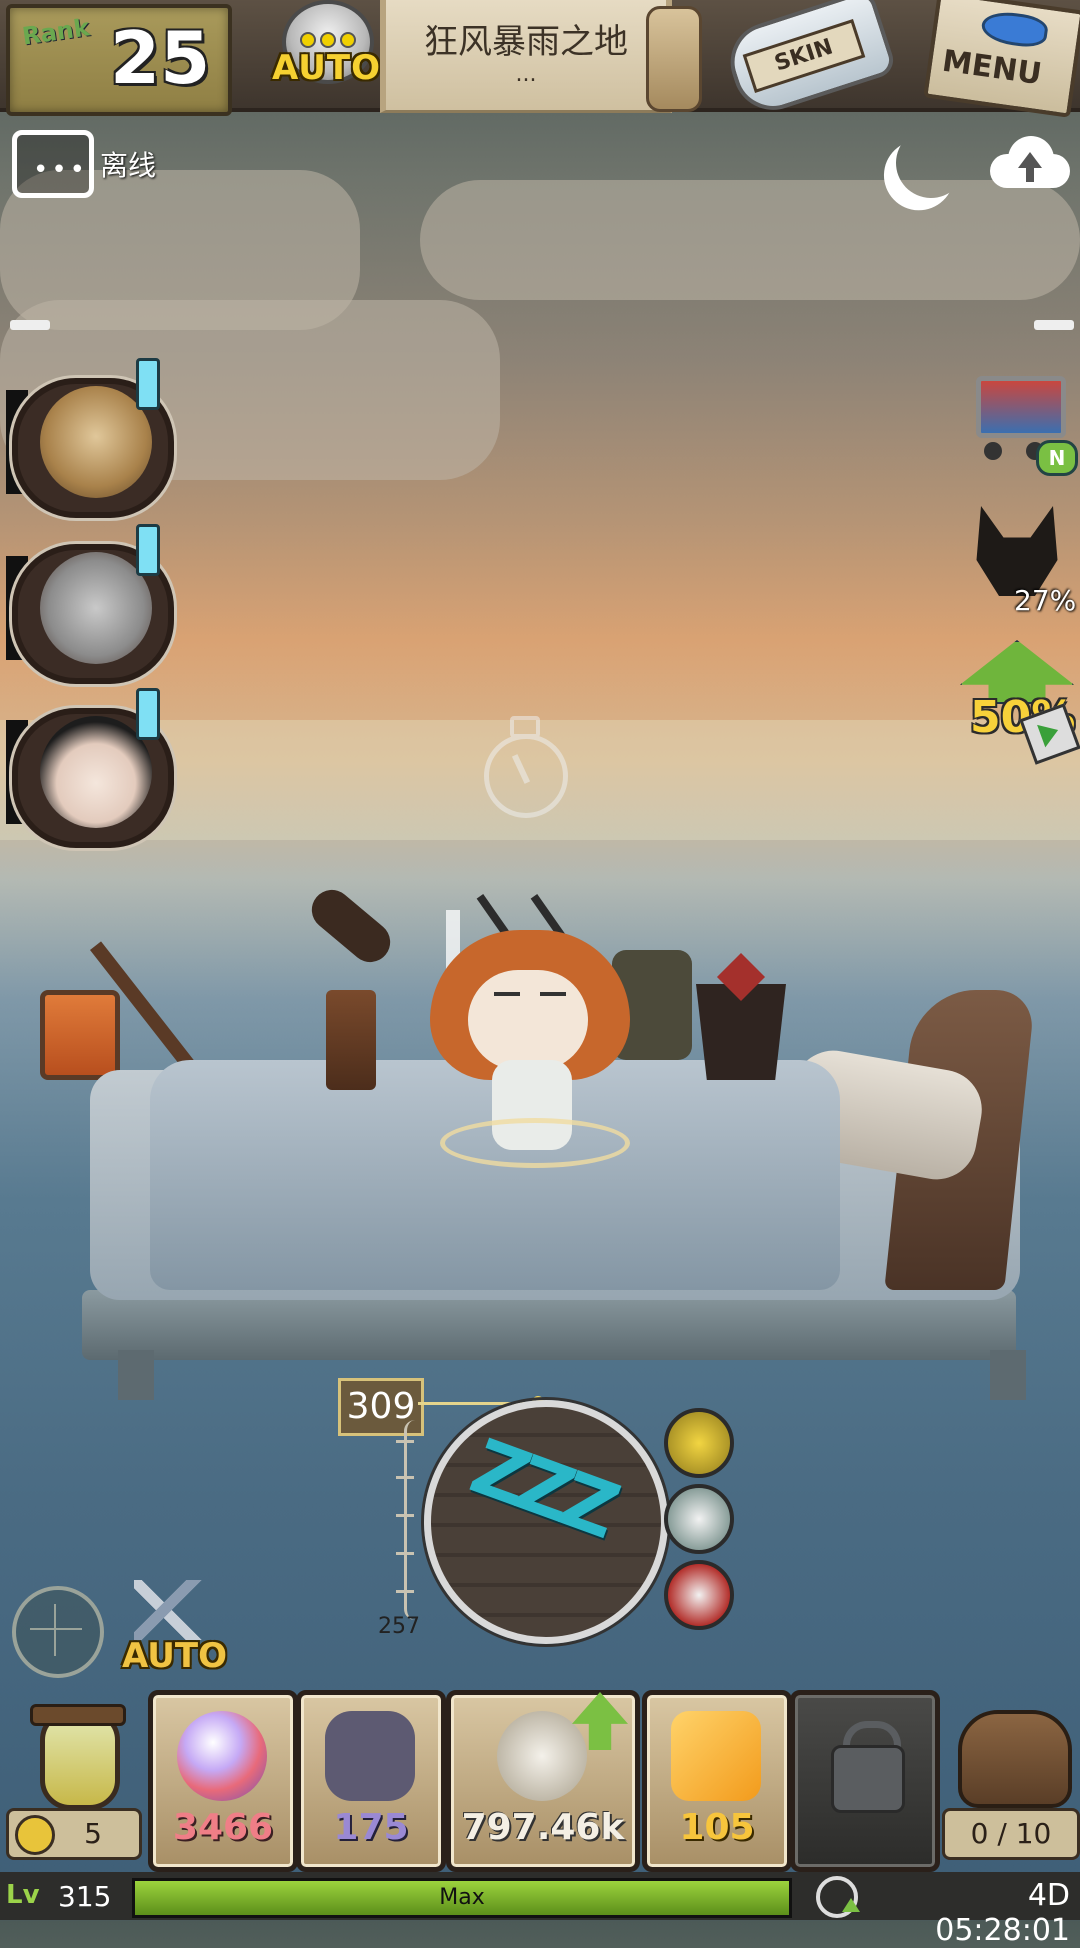 This screenshot has height=1948, width=1080. I want to click on bag-button, so click(1011, 1755).